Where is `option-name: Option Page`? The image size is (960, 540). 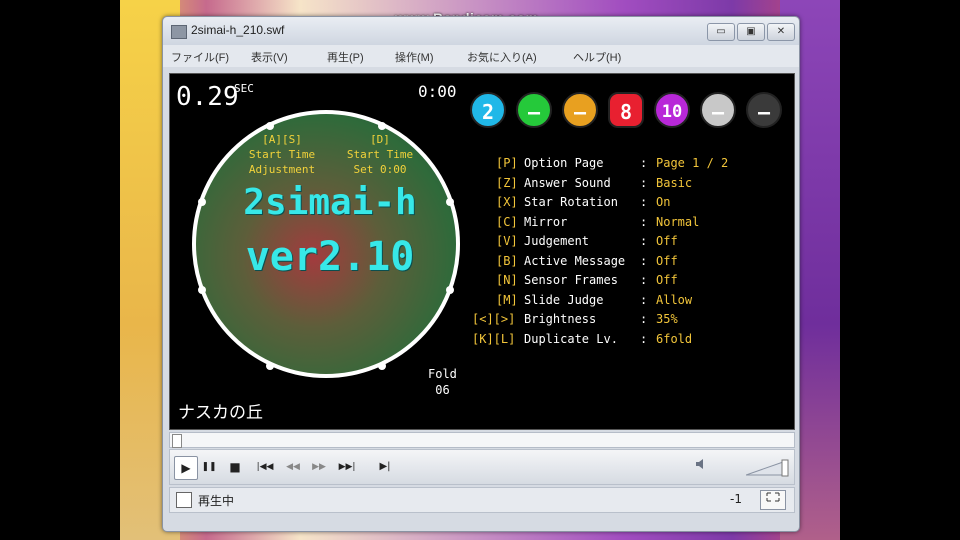
option-name: Option Page is located at coordinates (564, 163).